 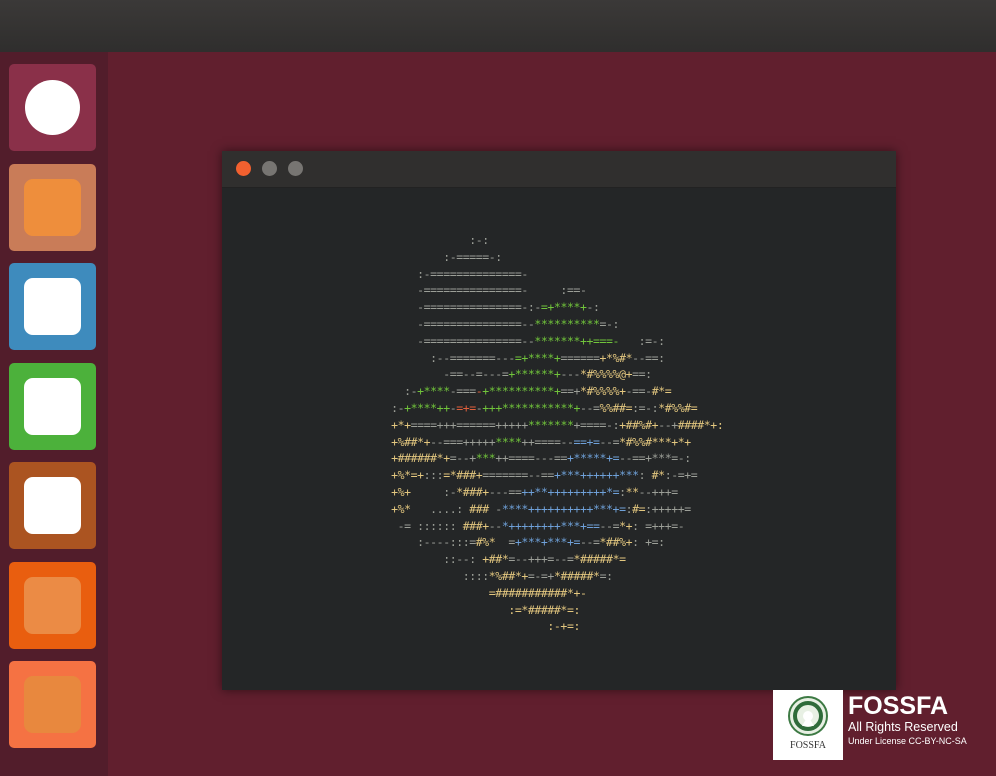 What do you see at coordinates (463, 475) in the screenshot?
I see `ascii-segment: =*###+` at bounding box center [463, 475].